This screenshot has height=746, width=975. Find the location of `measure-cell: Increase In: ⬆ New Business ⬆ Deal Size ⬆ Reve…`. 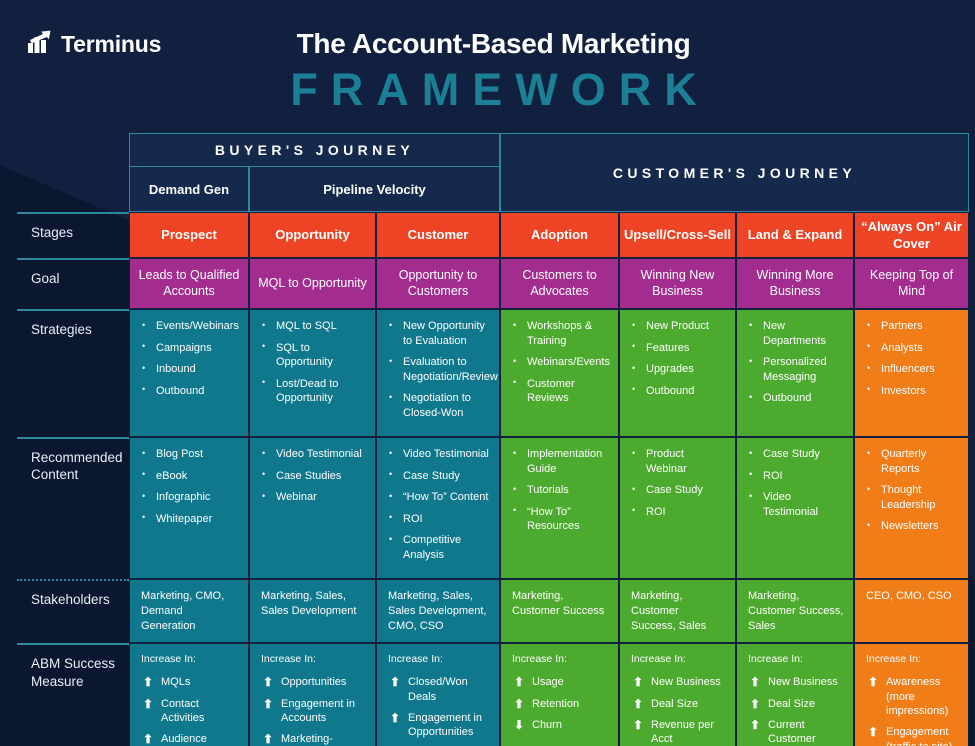

measure-cell: Increase In: ⬆ New Business ⬆ Deal Size ⬆ Reve… is located at coordinates (677, 694).